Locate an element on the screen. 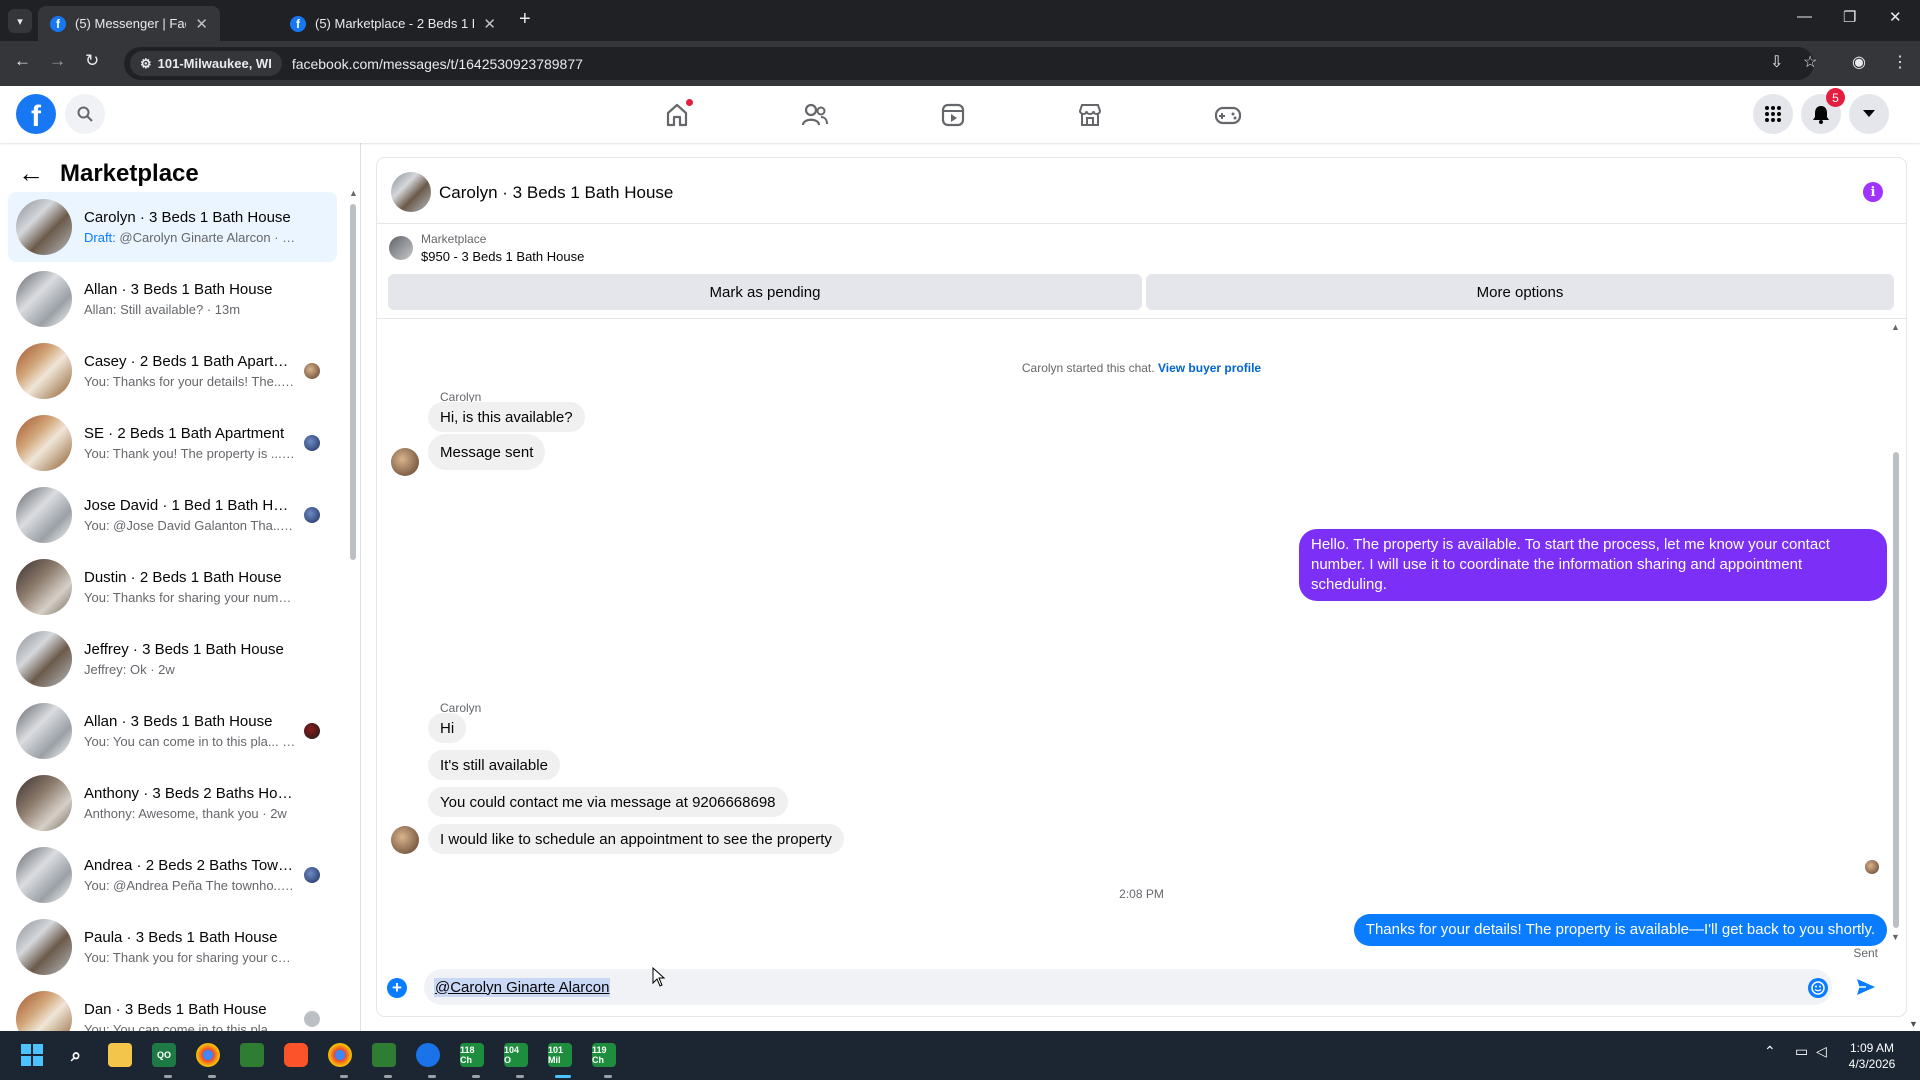 Image resolution: width=1920 pixels, height=1080 pixels. sidebar-scrollbar: ▲ ▼ is located at coordinates (353, 605).